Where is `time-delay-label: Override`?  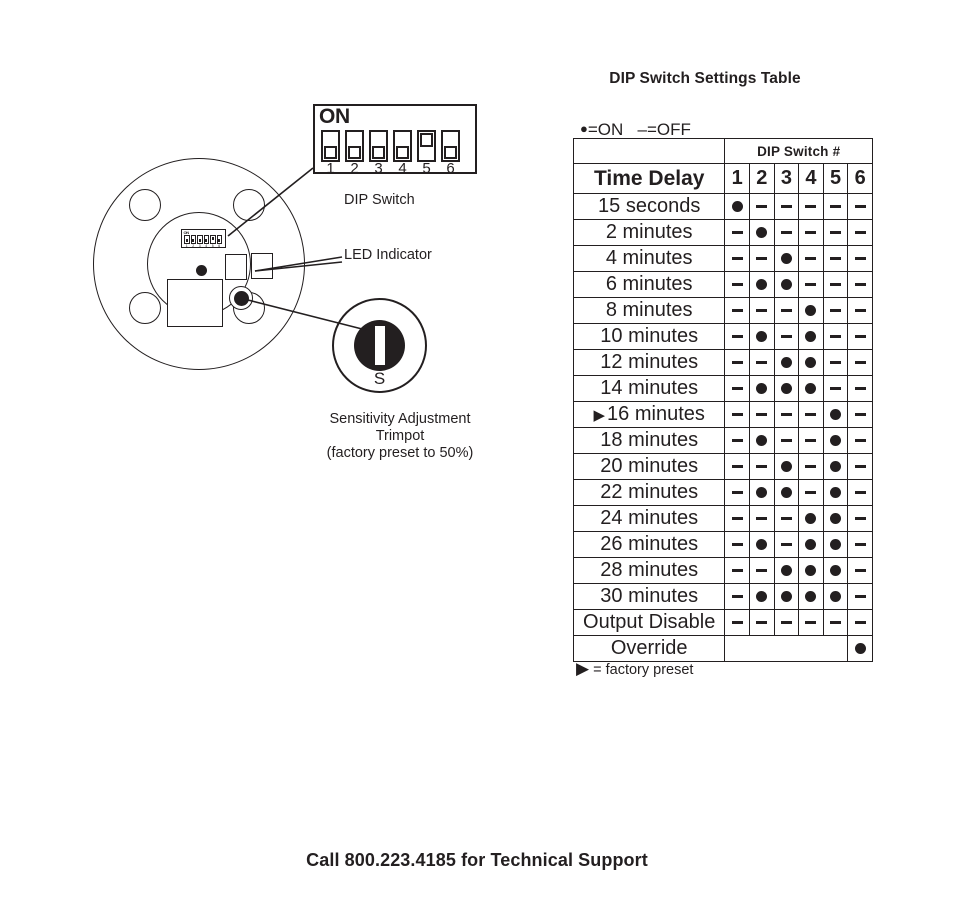
time-delay-label: Override is located at coordinates (649, 648).